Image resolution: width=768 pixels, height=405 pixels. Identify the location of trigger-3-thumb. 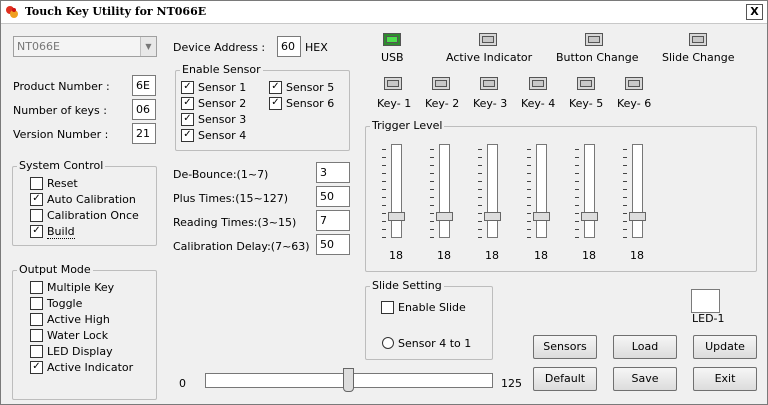
(492, 216).